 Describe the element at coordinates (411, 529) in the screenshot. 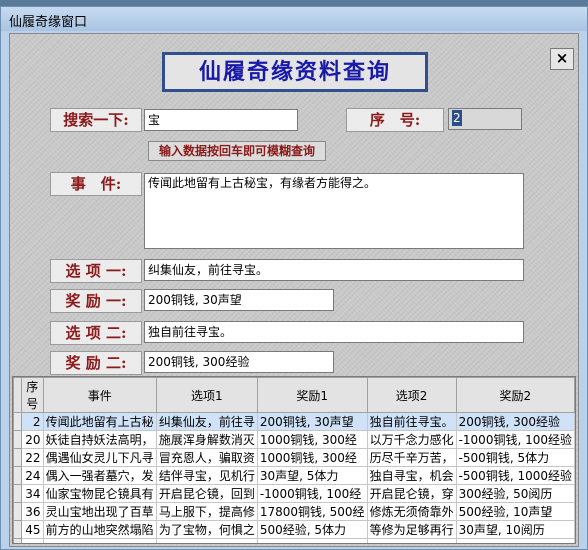

I see `table-cell: 等修为足够再行` at that location.